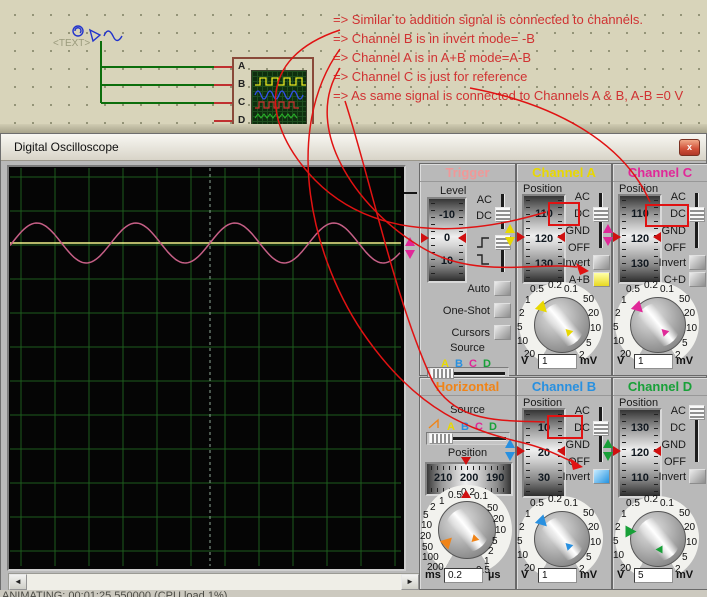 The image size is (707, 597). I want to click on channel-b-coupling-slider, so click(601, 428).